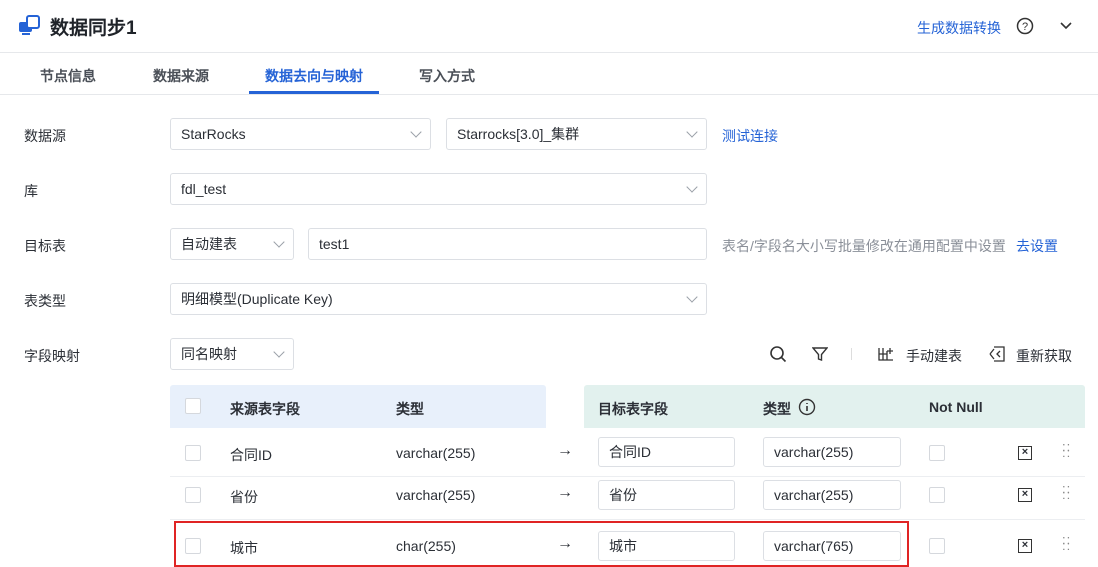  What do you see at coordinates (251, 455) in the screenshot?
I see `source-field: 合同ID` at bounding box center [251, 455].